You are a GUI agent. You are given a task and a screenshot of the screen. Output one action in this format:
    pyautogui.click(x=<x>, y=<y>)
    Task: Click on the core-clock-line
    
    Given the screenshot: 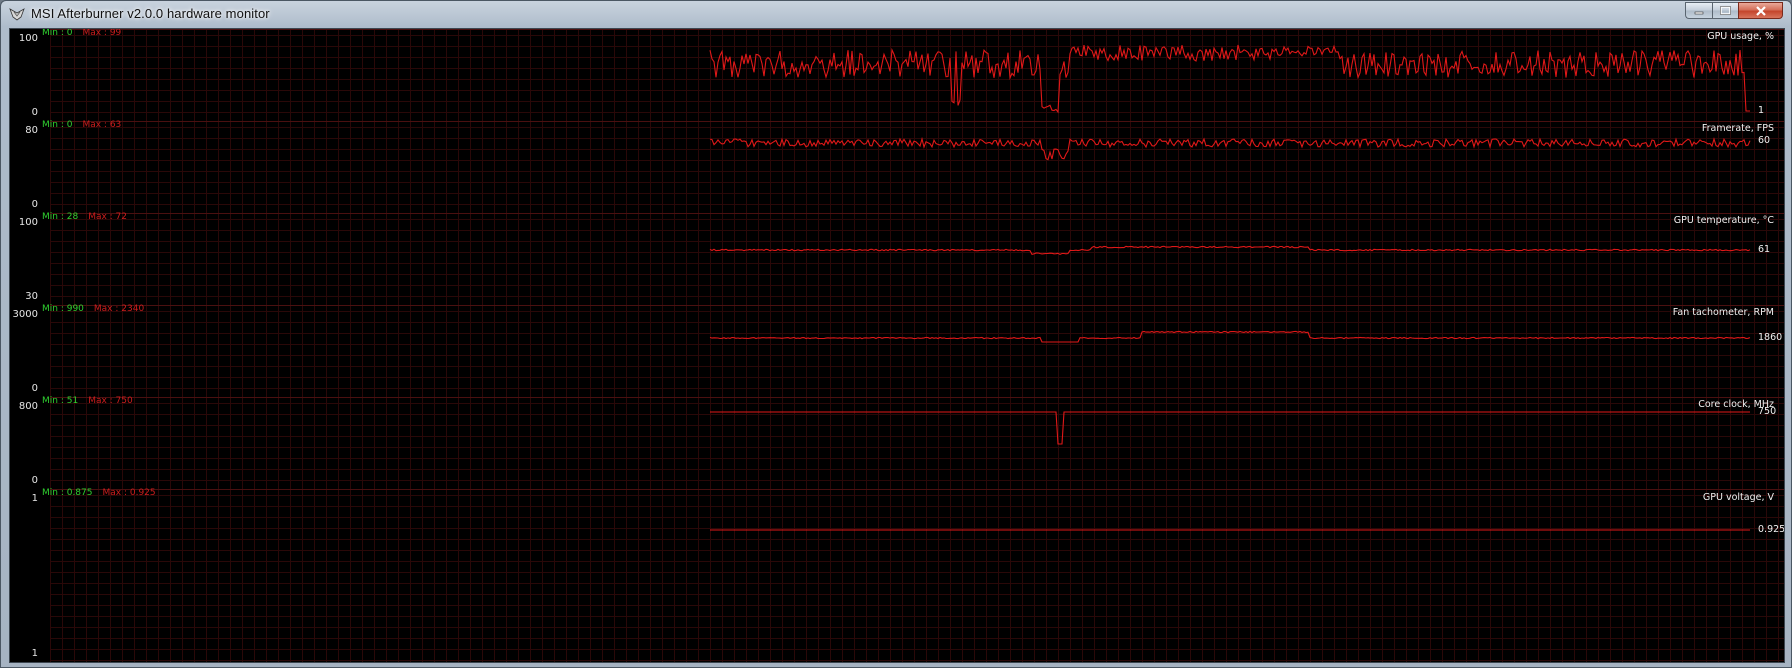 What is the action you would take?
    pyautogui.click(x=1230, y=428)
    